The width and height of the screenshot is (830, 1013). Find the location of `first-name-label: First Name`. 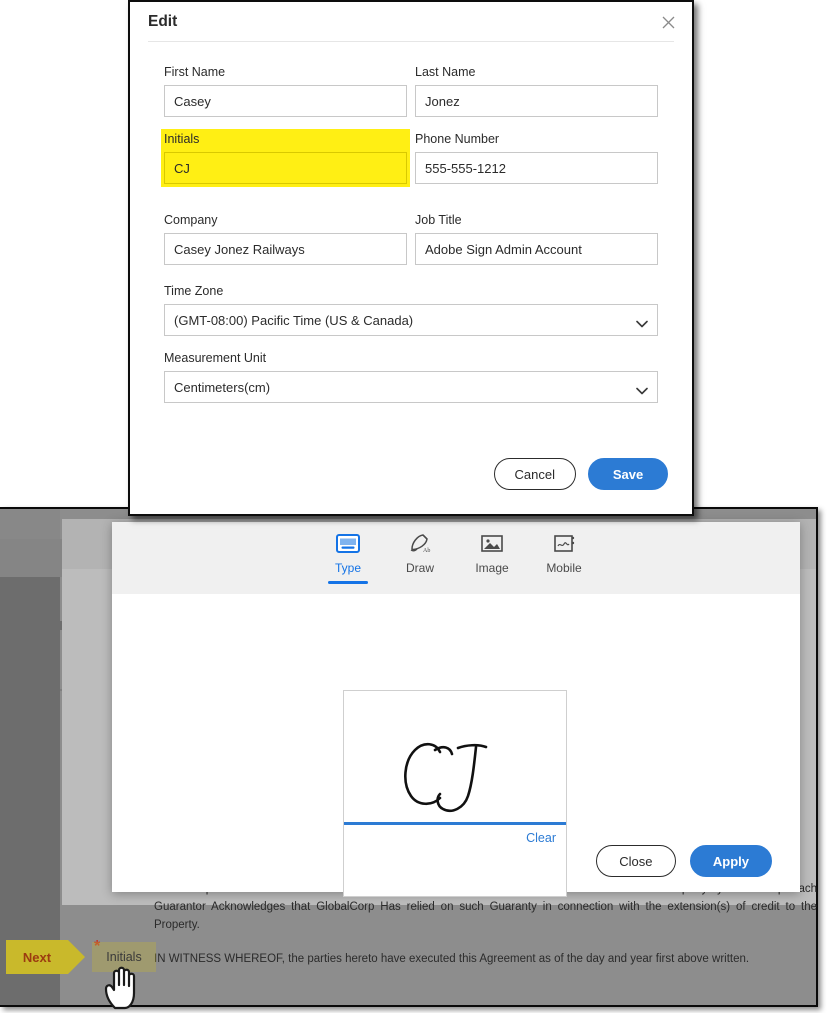

first-name-label: First Name is located at coordinates (195, 72).